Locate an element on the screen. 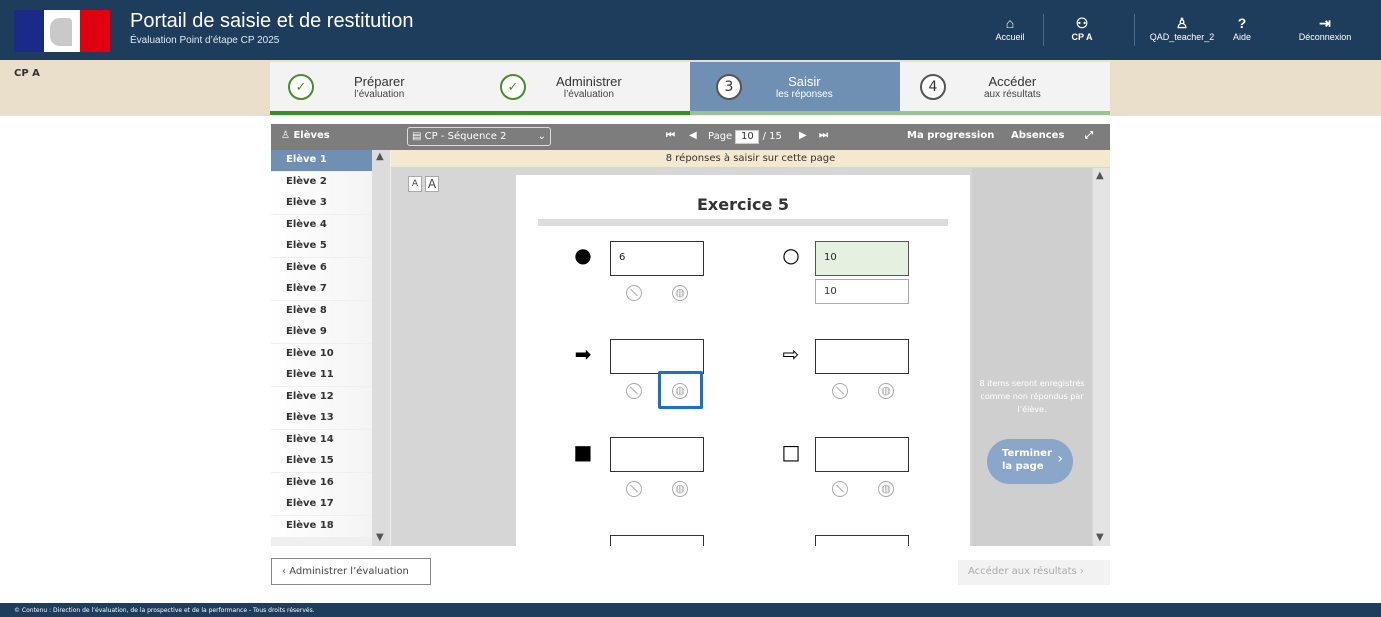 The image size is (1381, 617). access-results-button: Accéder aux résultats › is located at coordinates (1034, 572).